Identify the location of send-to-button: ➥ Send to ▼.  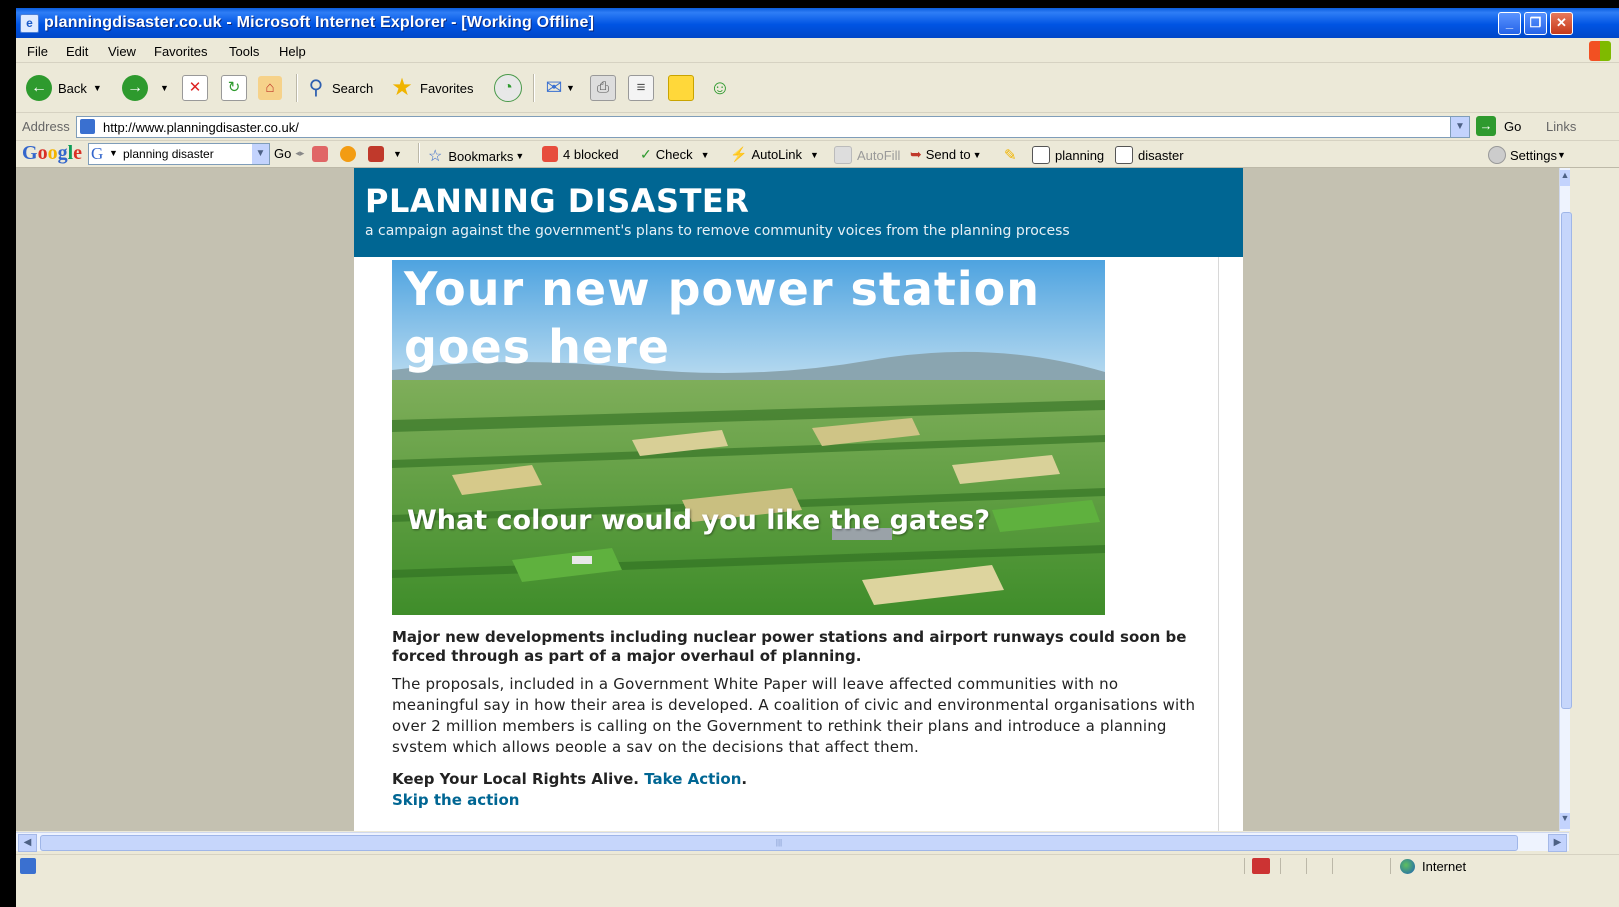
(945, 154).